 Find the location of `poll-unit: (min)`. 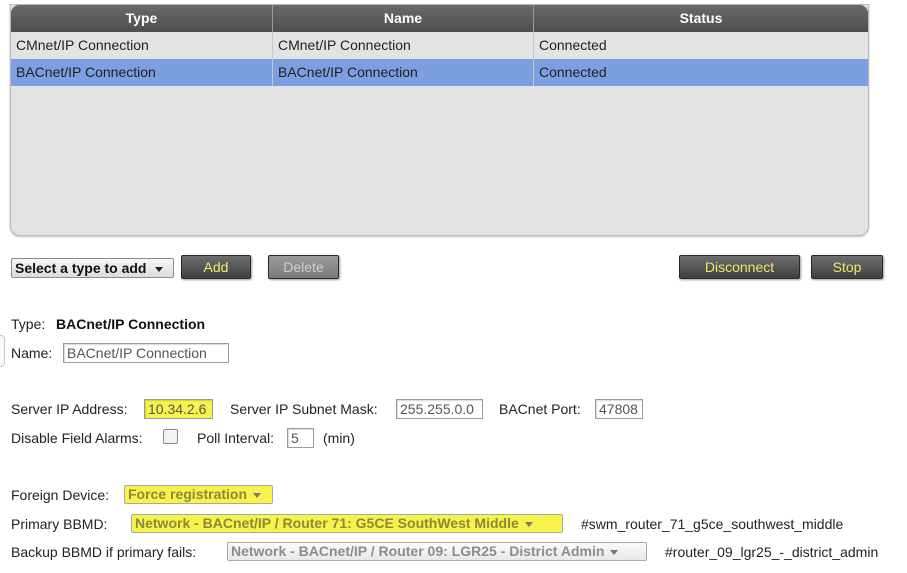

poll-unit: (min) is located at coordinates (339, 438).